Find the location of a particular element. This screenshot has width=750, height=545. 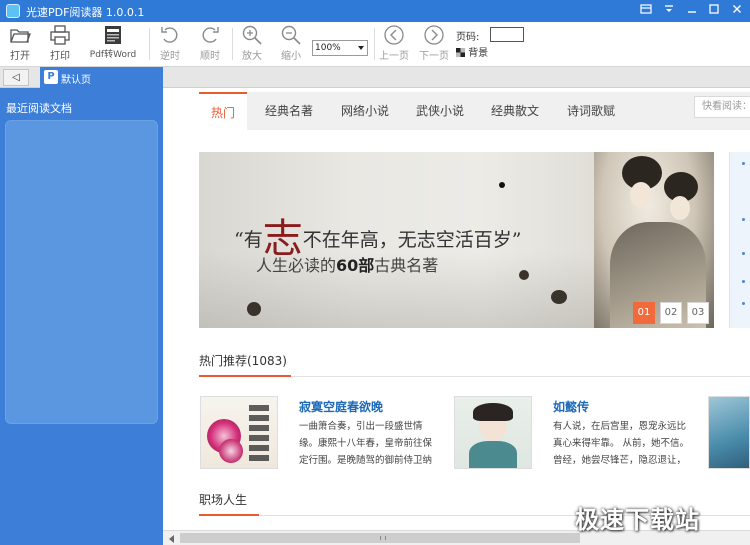

category-tabs: 热门 经典名著 网络小说 武侠小说 经典散文 诗词歌赋 is located at coordinates (474, 111).